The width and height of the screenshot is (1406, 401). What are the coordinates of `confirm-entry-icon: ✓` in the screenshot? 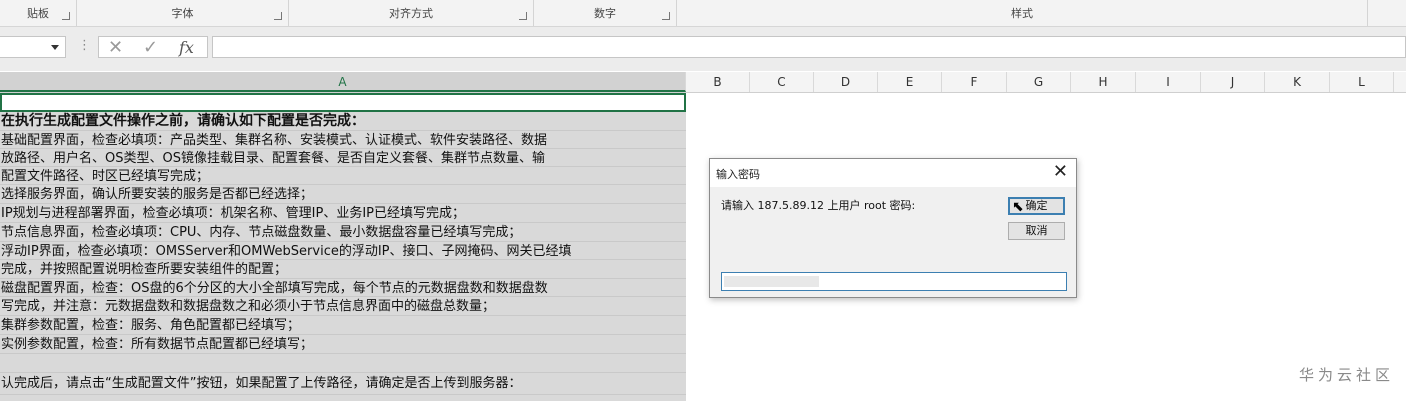 It's located at (150, 48).